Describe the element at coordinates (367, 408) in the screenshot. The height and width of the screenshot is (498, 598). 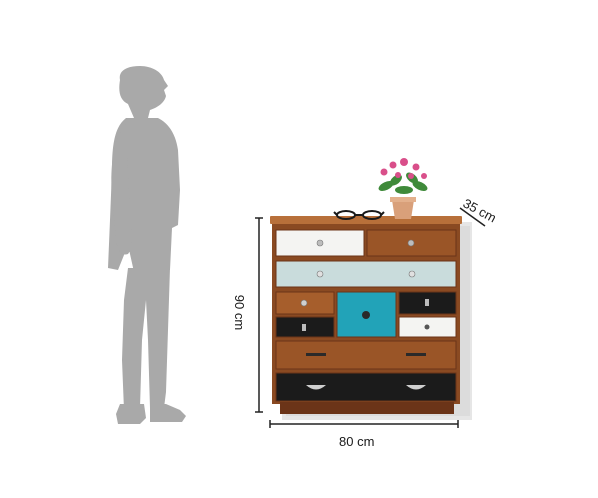
I see `cabinet-base` at that location.